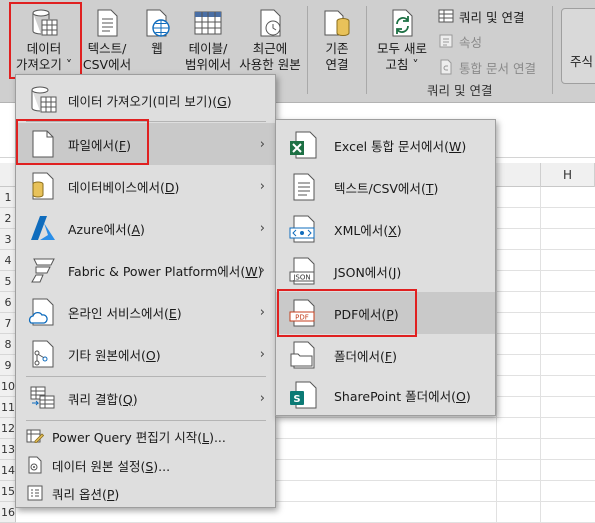  I want to click on submenu-item-label: 폴더에서(F), so click(365, 356).